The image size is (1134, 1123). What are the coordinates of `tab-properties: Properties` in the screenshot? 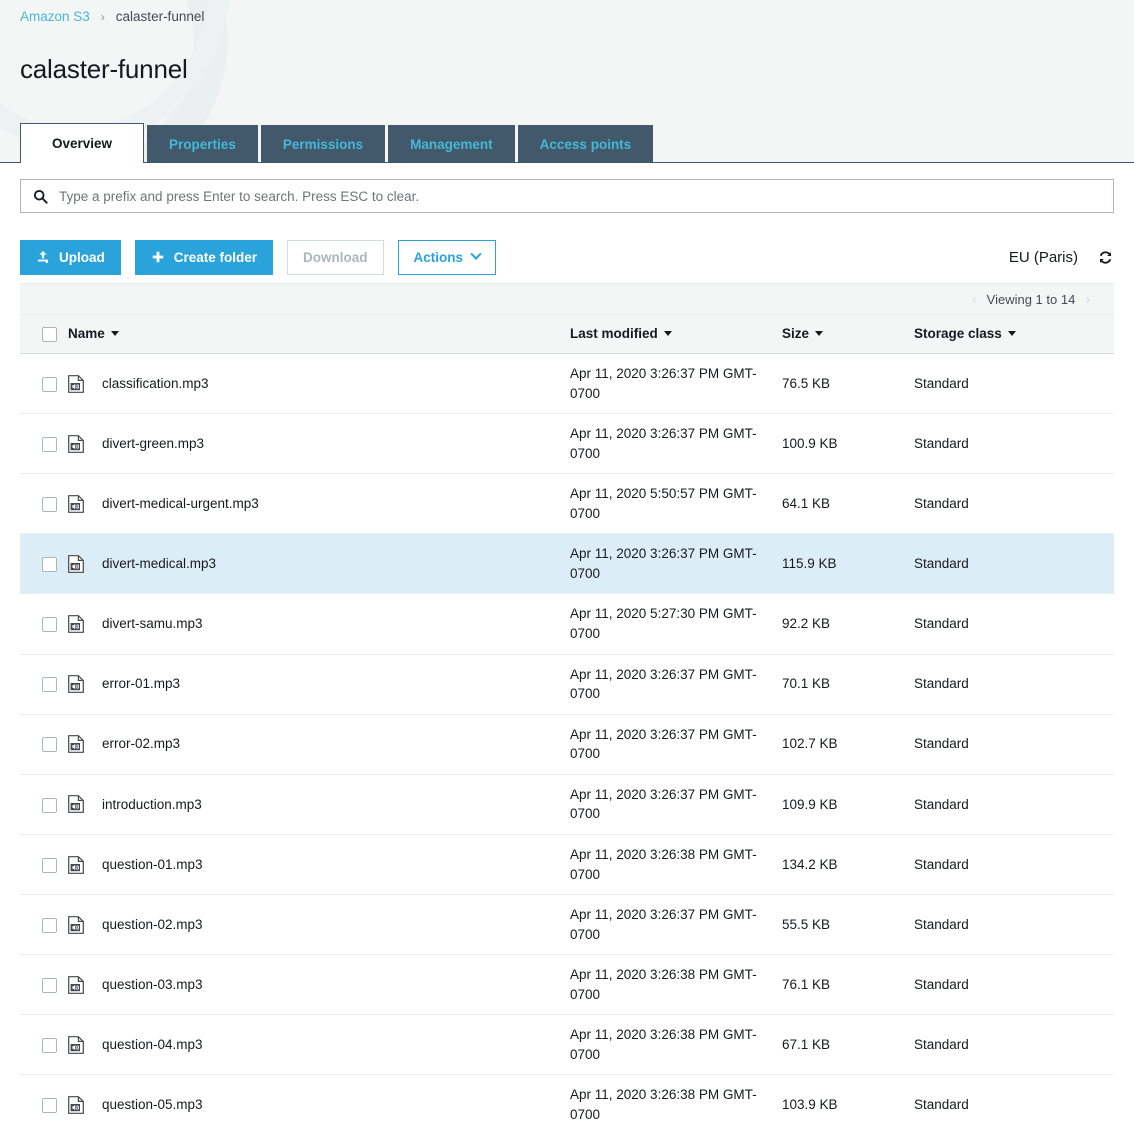 It's located at (202, 144).